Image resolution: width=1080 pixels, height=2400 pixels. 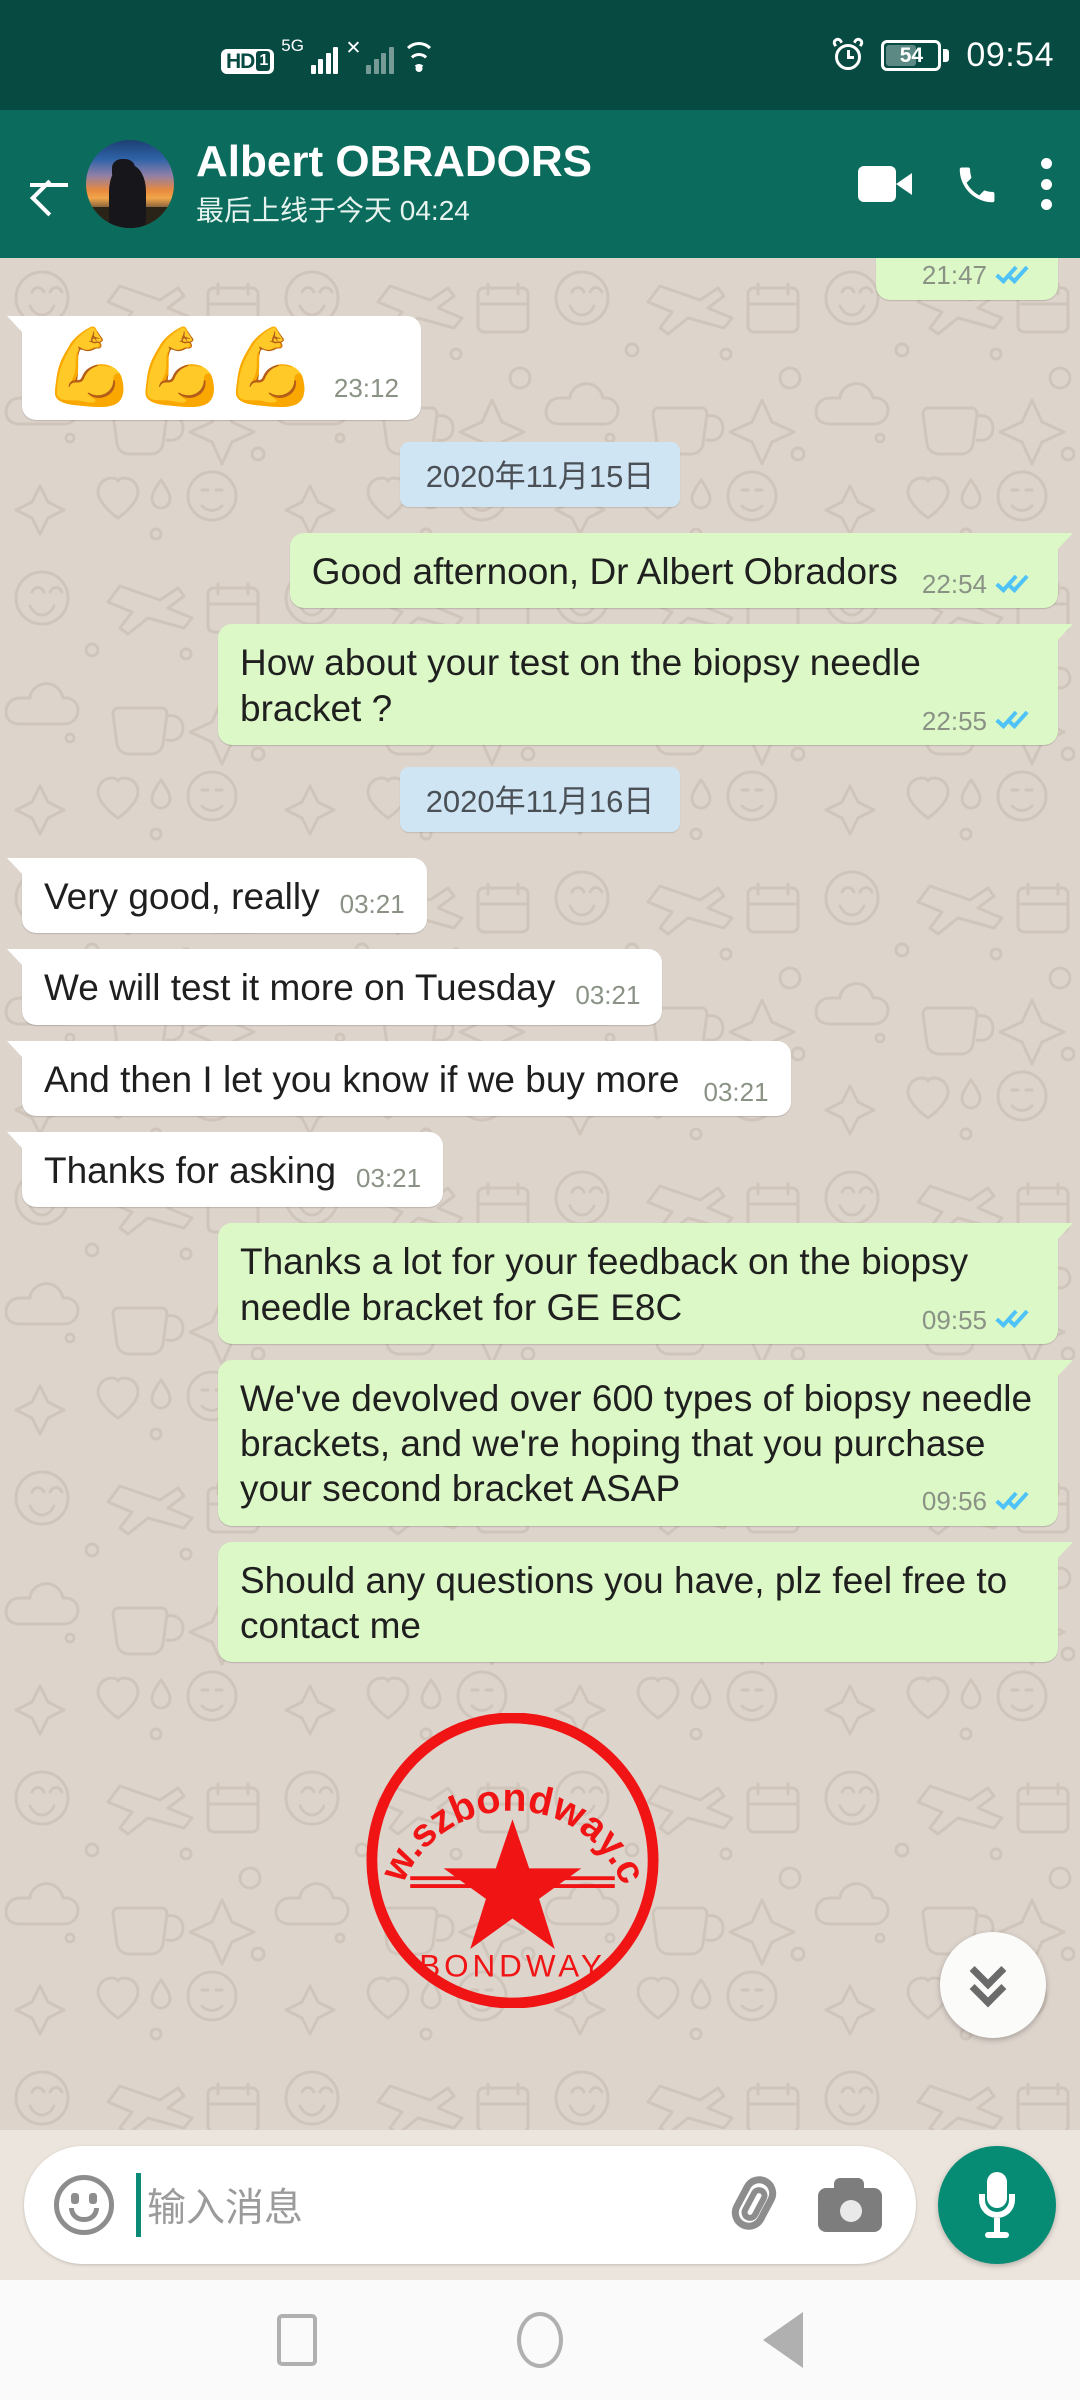 I want to click on message-meta: 23:12, so click(x=366, y=389).